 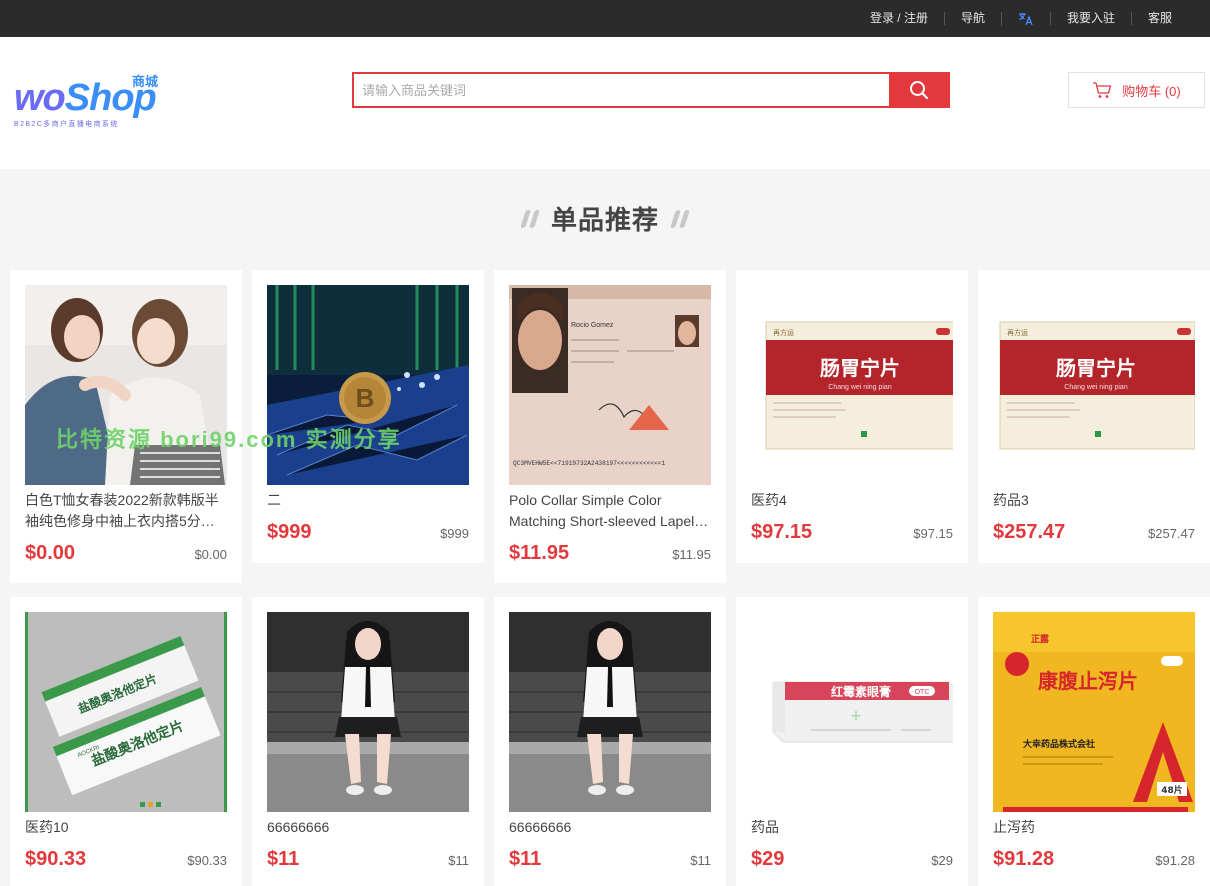 I want to click on box-otc: OTC, so click(x=922, y=692).